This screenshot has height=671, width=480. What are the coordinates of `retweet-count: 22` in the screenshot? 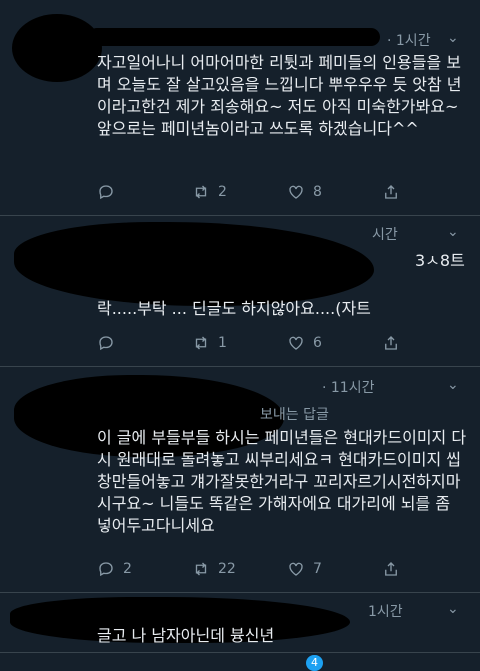 It's located at (227, 569).